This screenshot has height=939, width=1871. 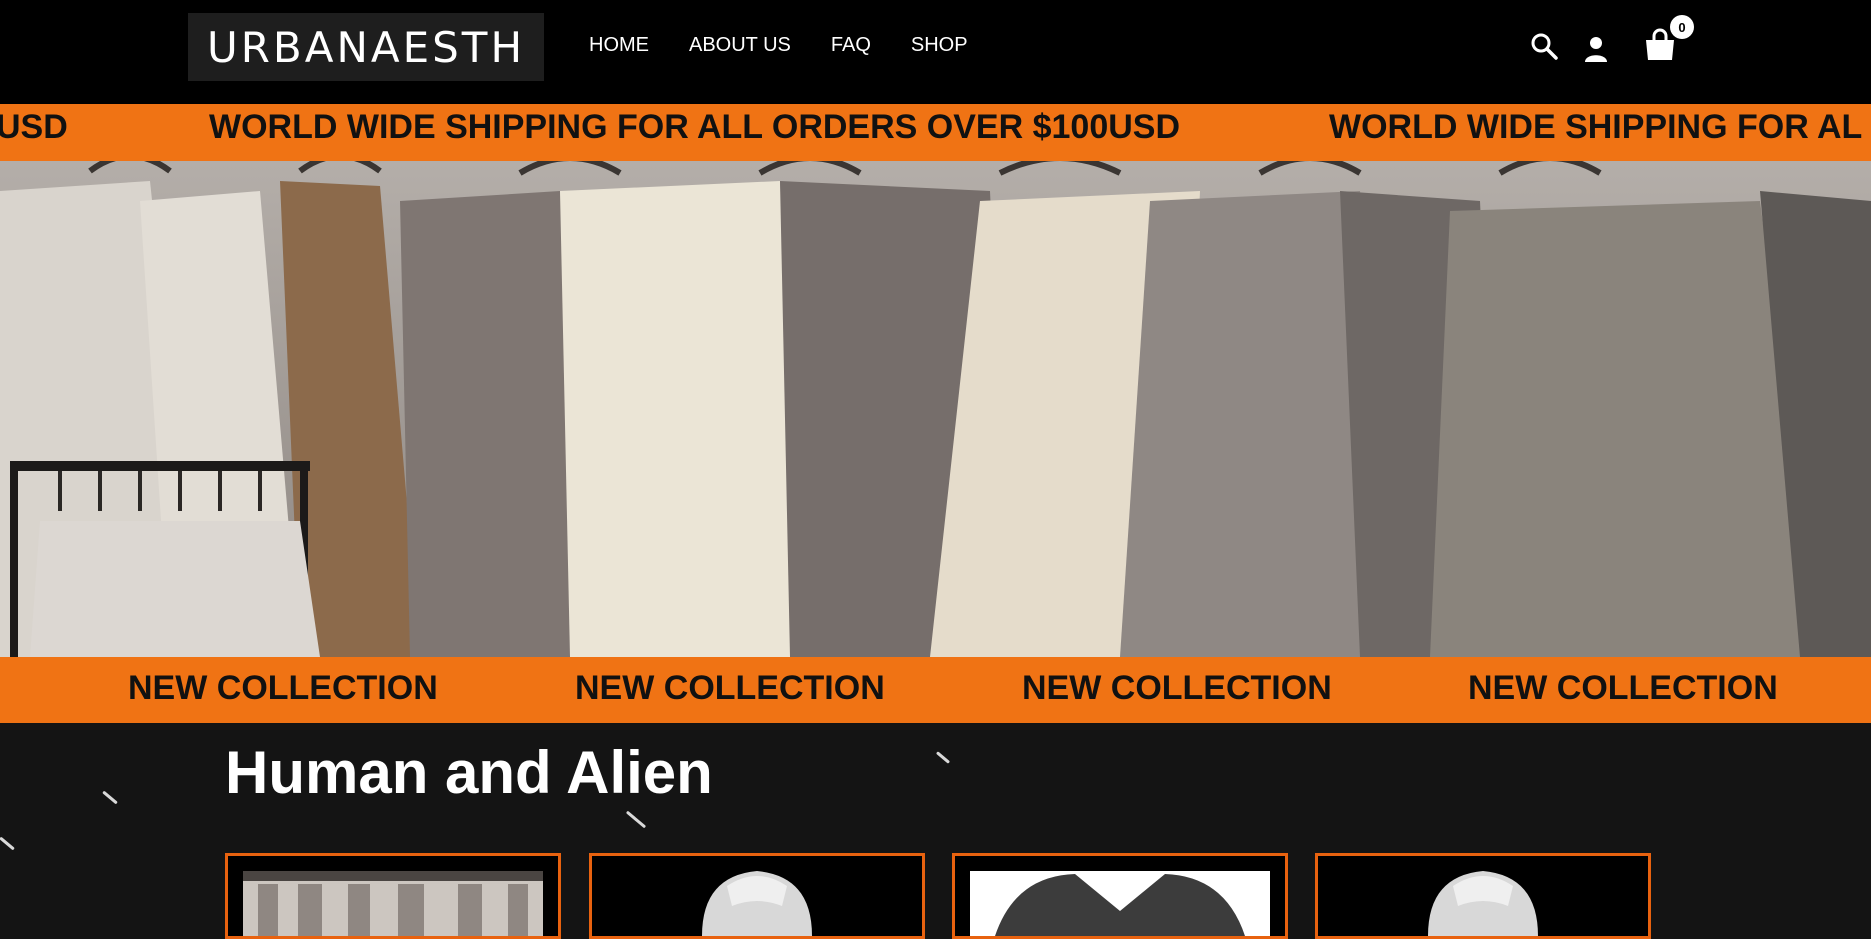 I want to click on main-nav: HOME ABOUT US FAQ SHOP, so click(x=778, y=45).